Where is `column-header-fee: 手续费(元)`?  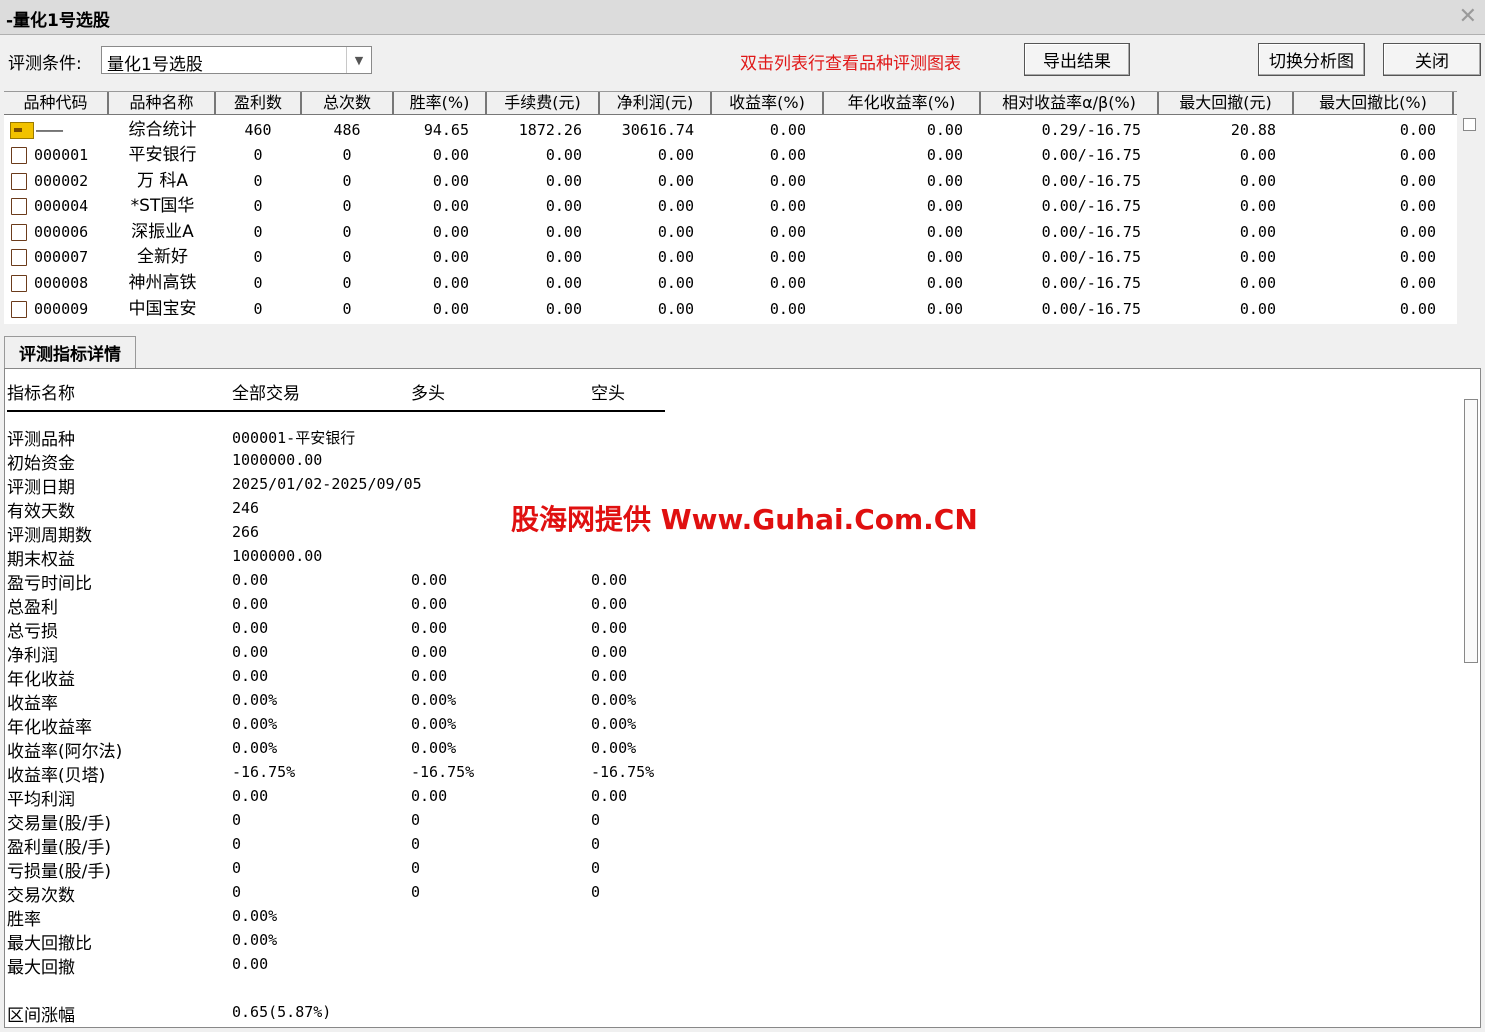
column-header-fee: 手续费(元) is located at coordinates (543, 103).